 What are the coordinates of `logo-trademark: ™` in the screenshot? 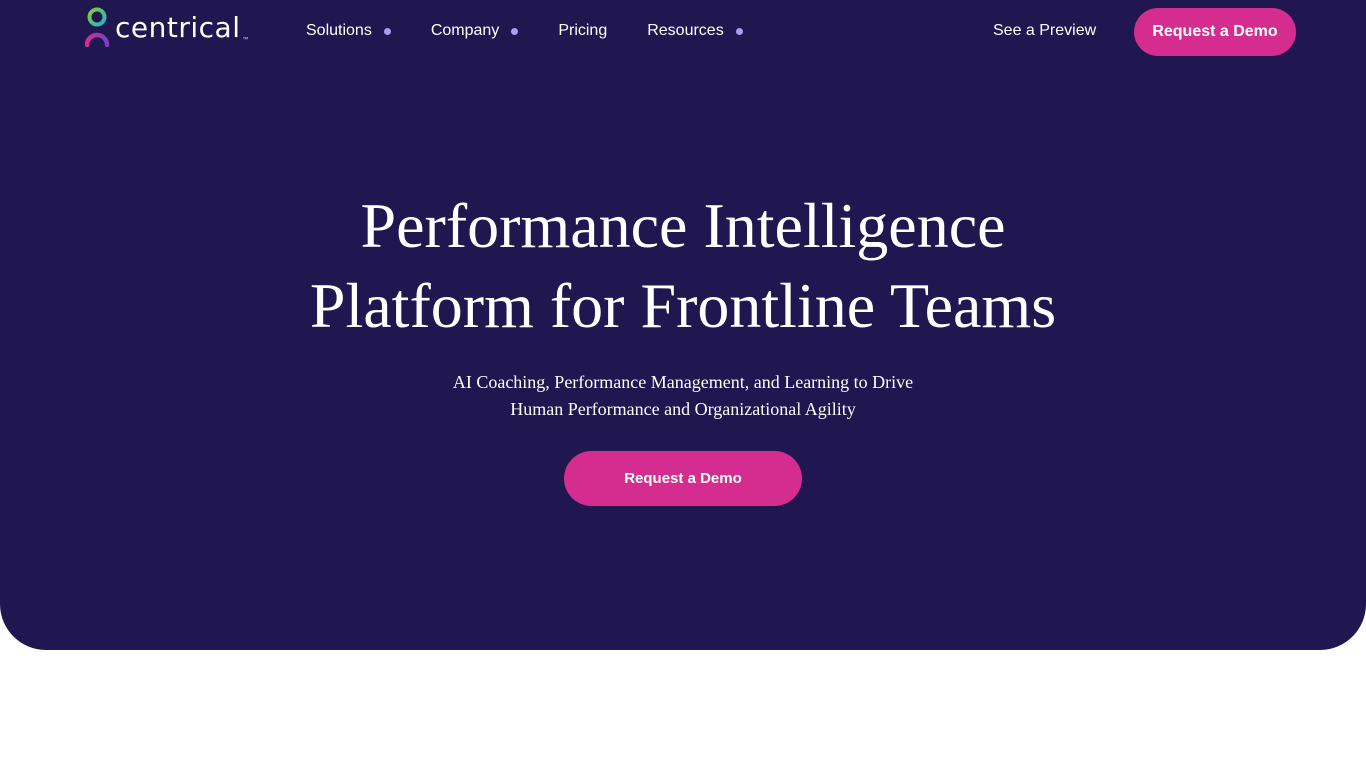 It's located at (245, 40).